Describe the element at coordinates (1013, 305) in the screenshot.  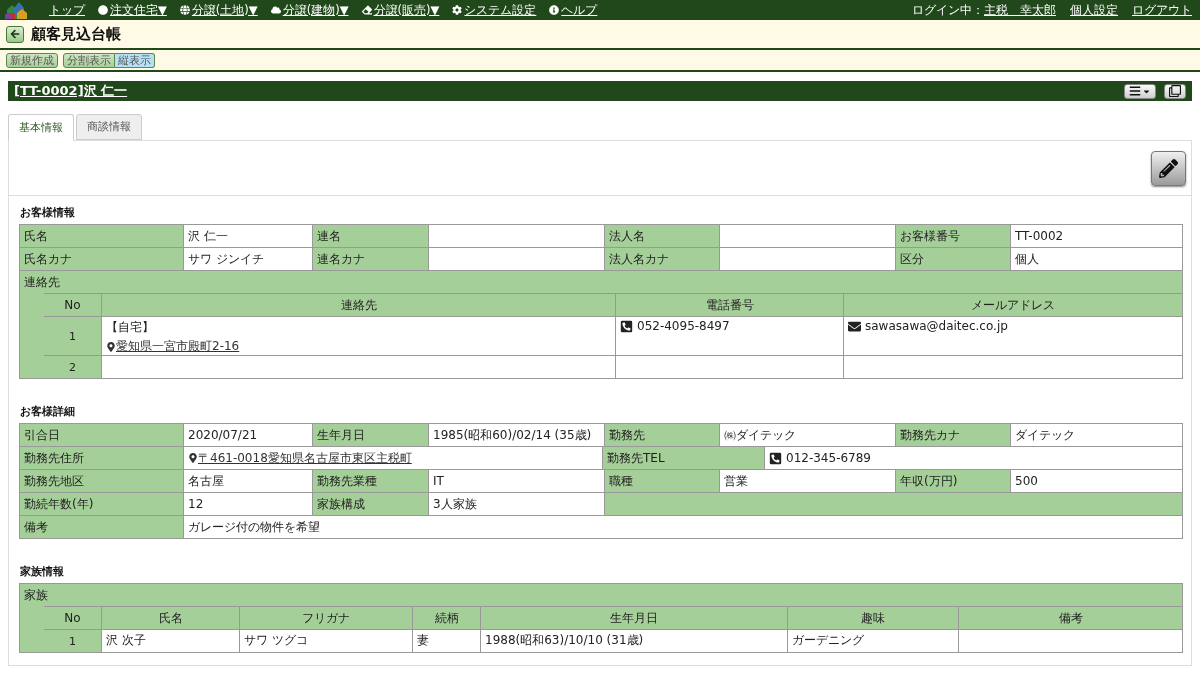
I see `column-header: メールアドレス` at that location.